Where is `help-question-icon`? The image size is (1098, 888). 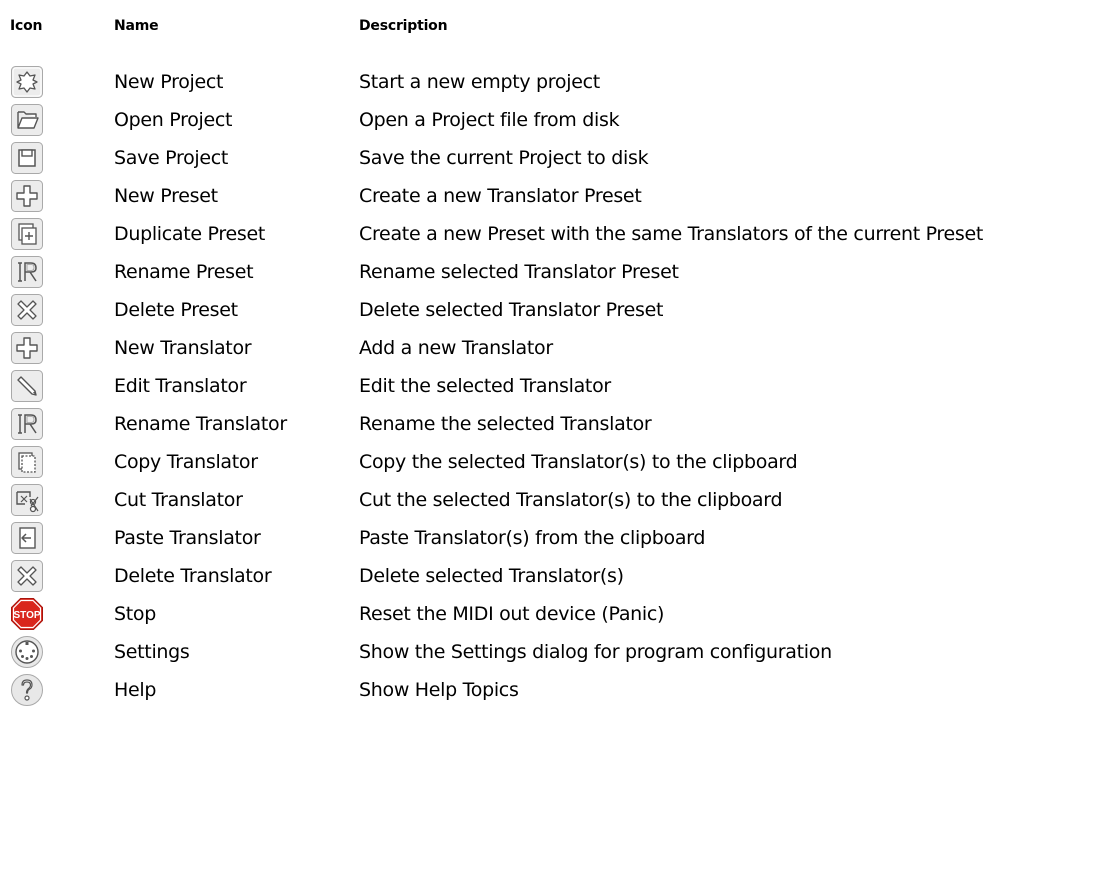
help-question-icon is located at coordinates (27, 690).